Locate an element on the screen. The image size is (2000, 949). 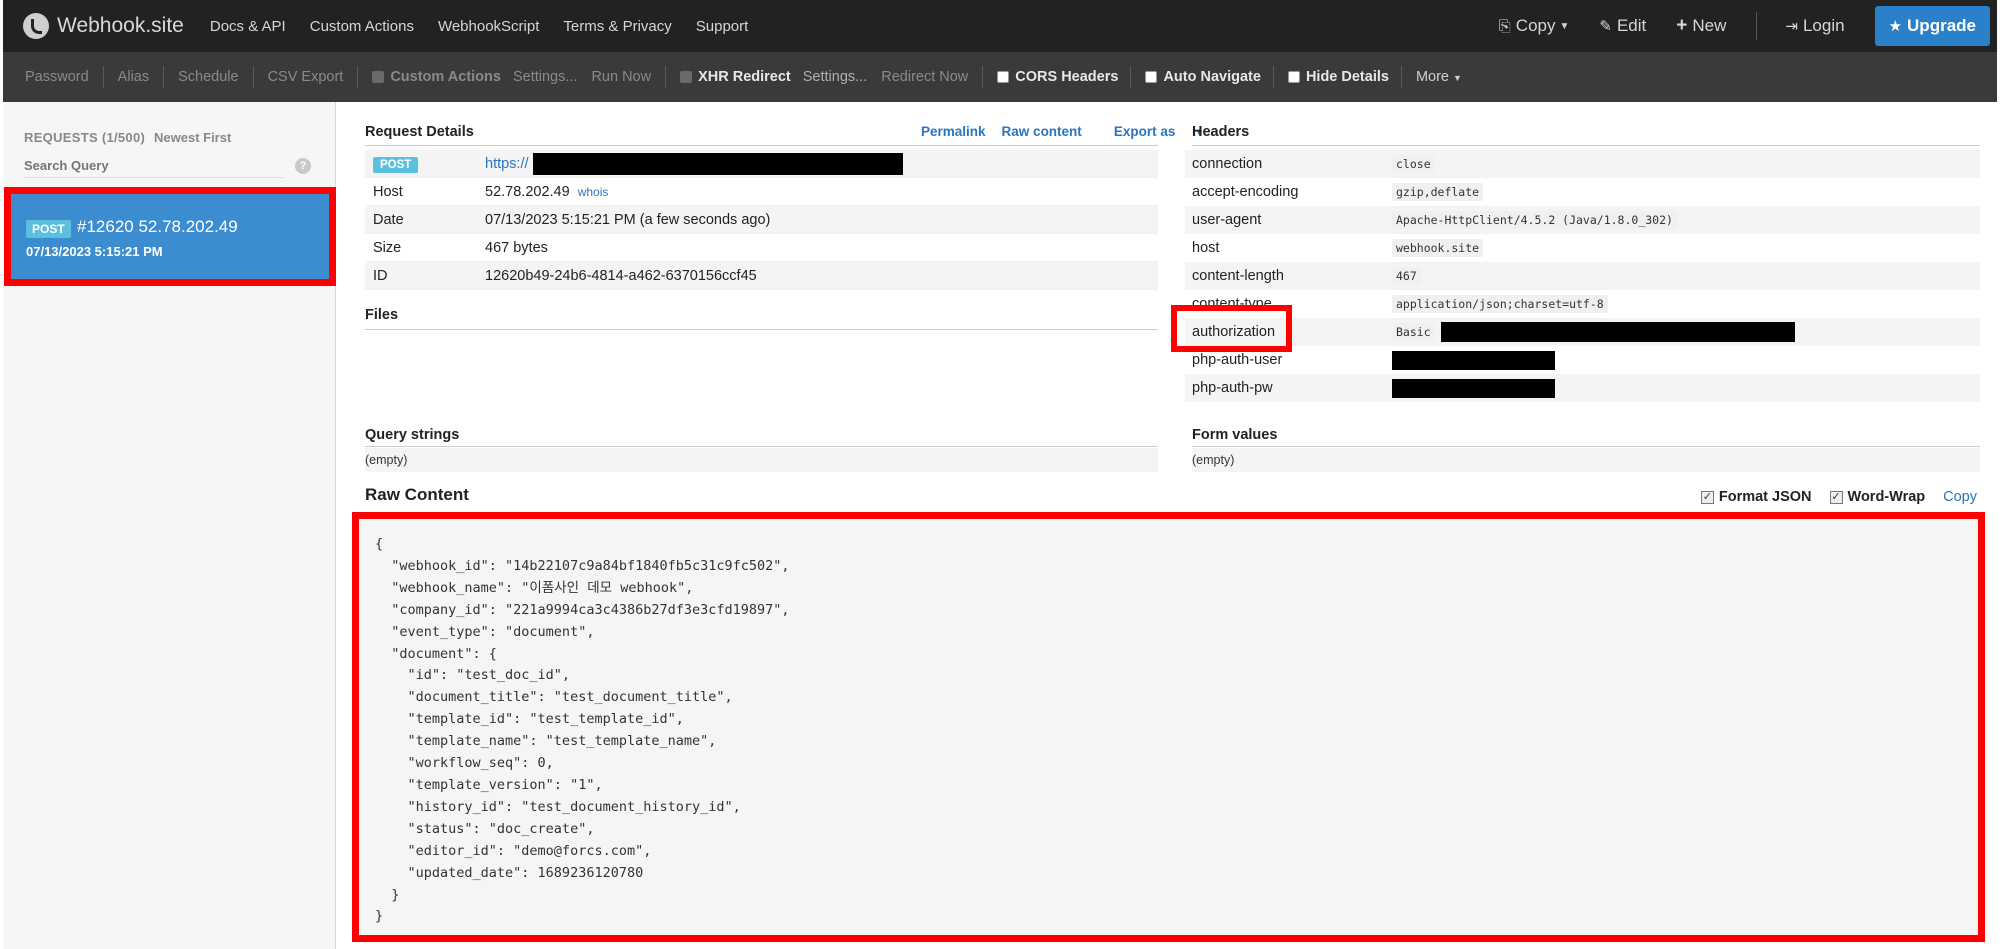
id-value: 12620b49-24b6-4814-a462-6370156ccf45 is located at coordinates (621, 275).